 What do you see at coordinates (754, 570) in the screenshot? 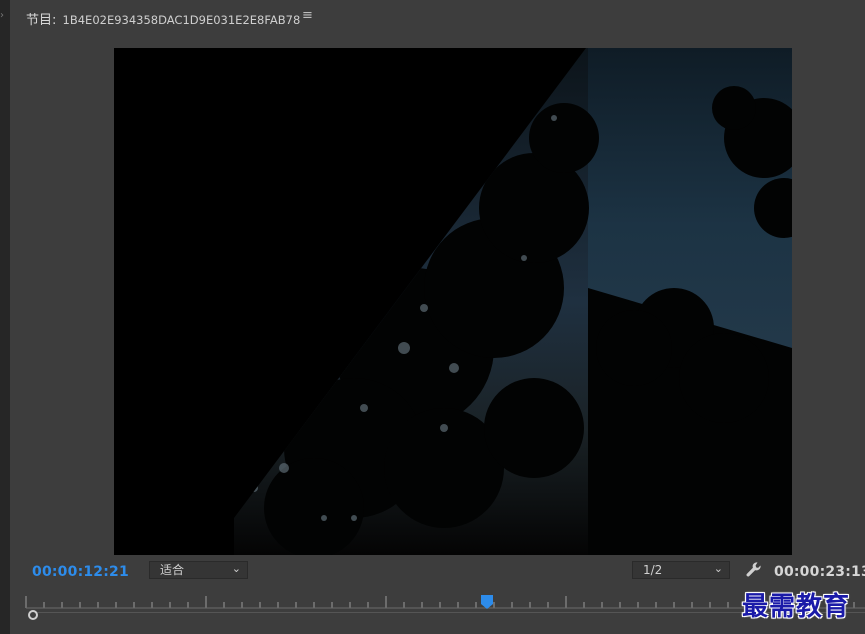
I see `wrench-icon` at bounding box center [754, 570].